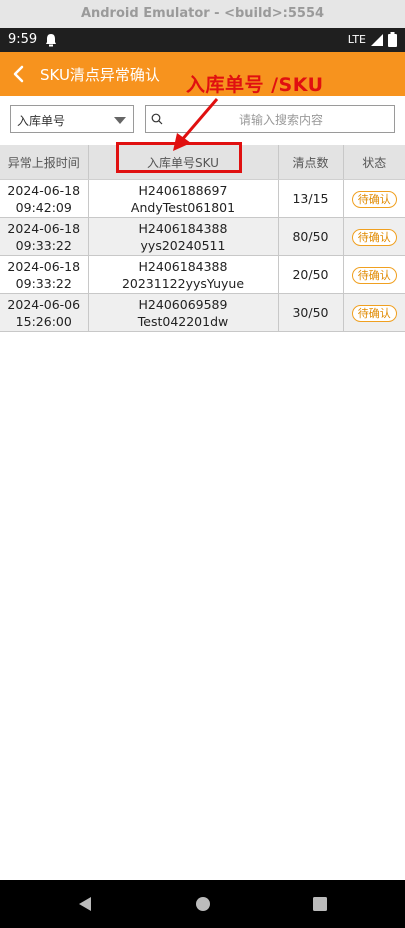  Describe the element at coordinates (183, 245) in the screenshot. I see `sku-code: yys20240511` at that location.